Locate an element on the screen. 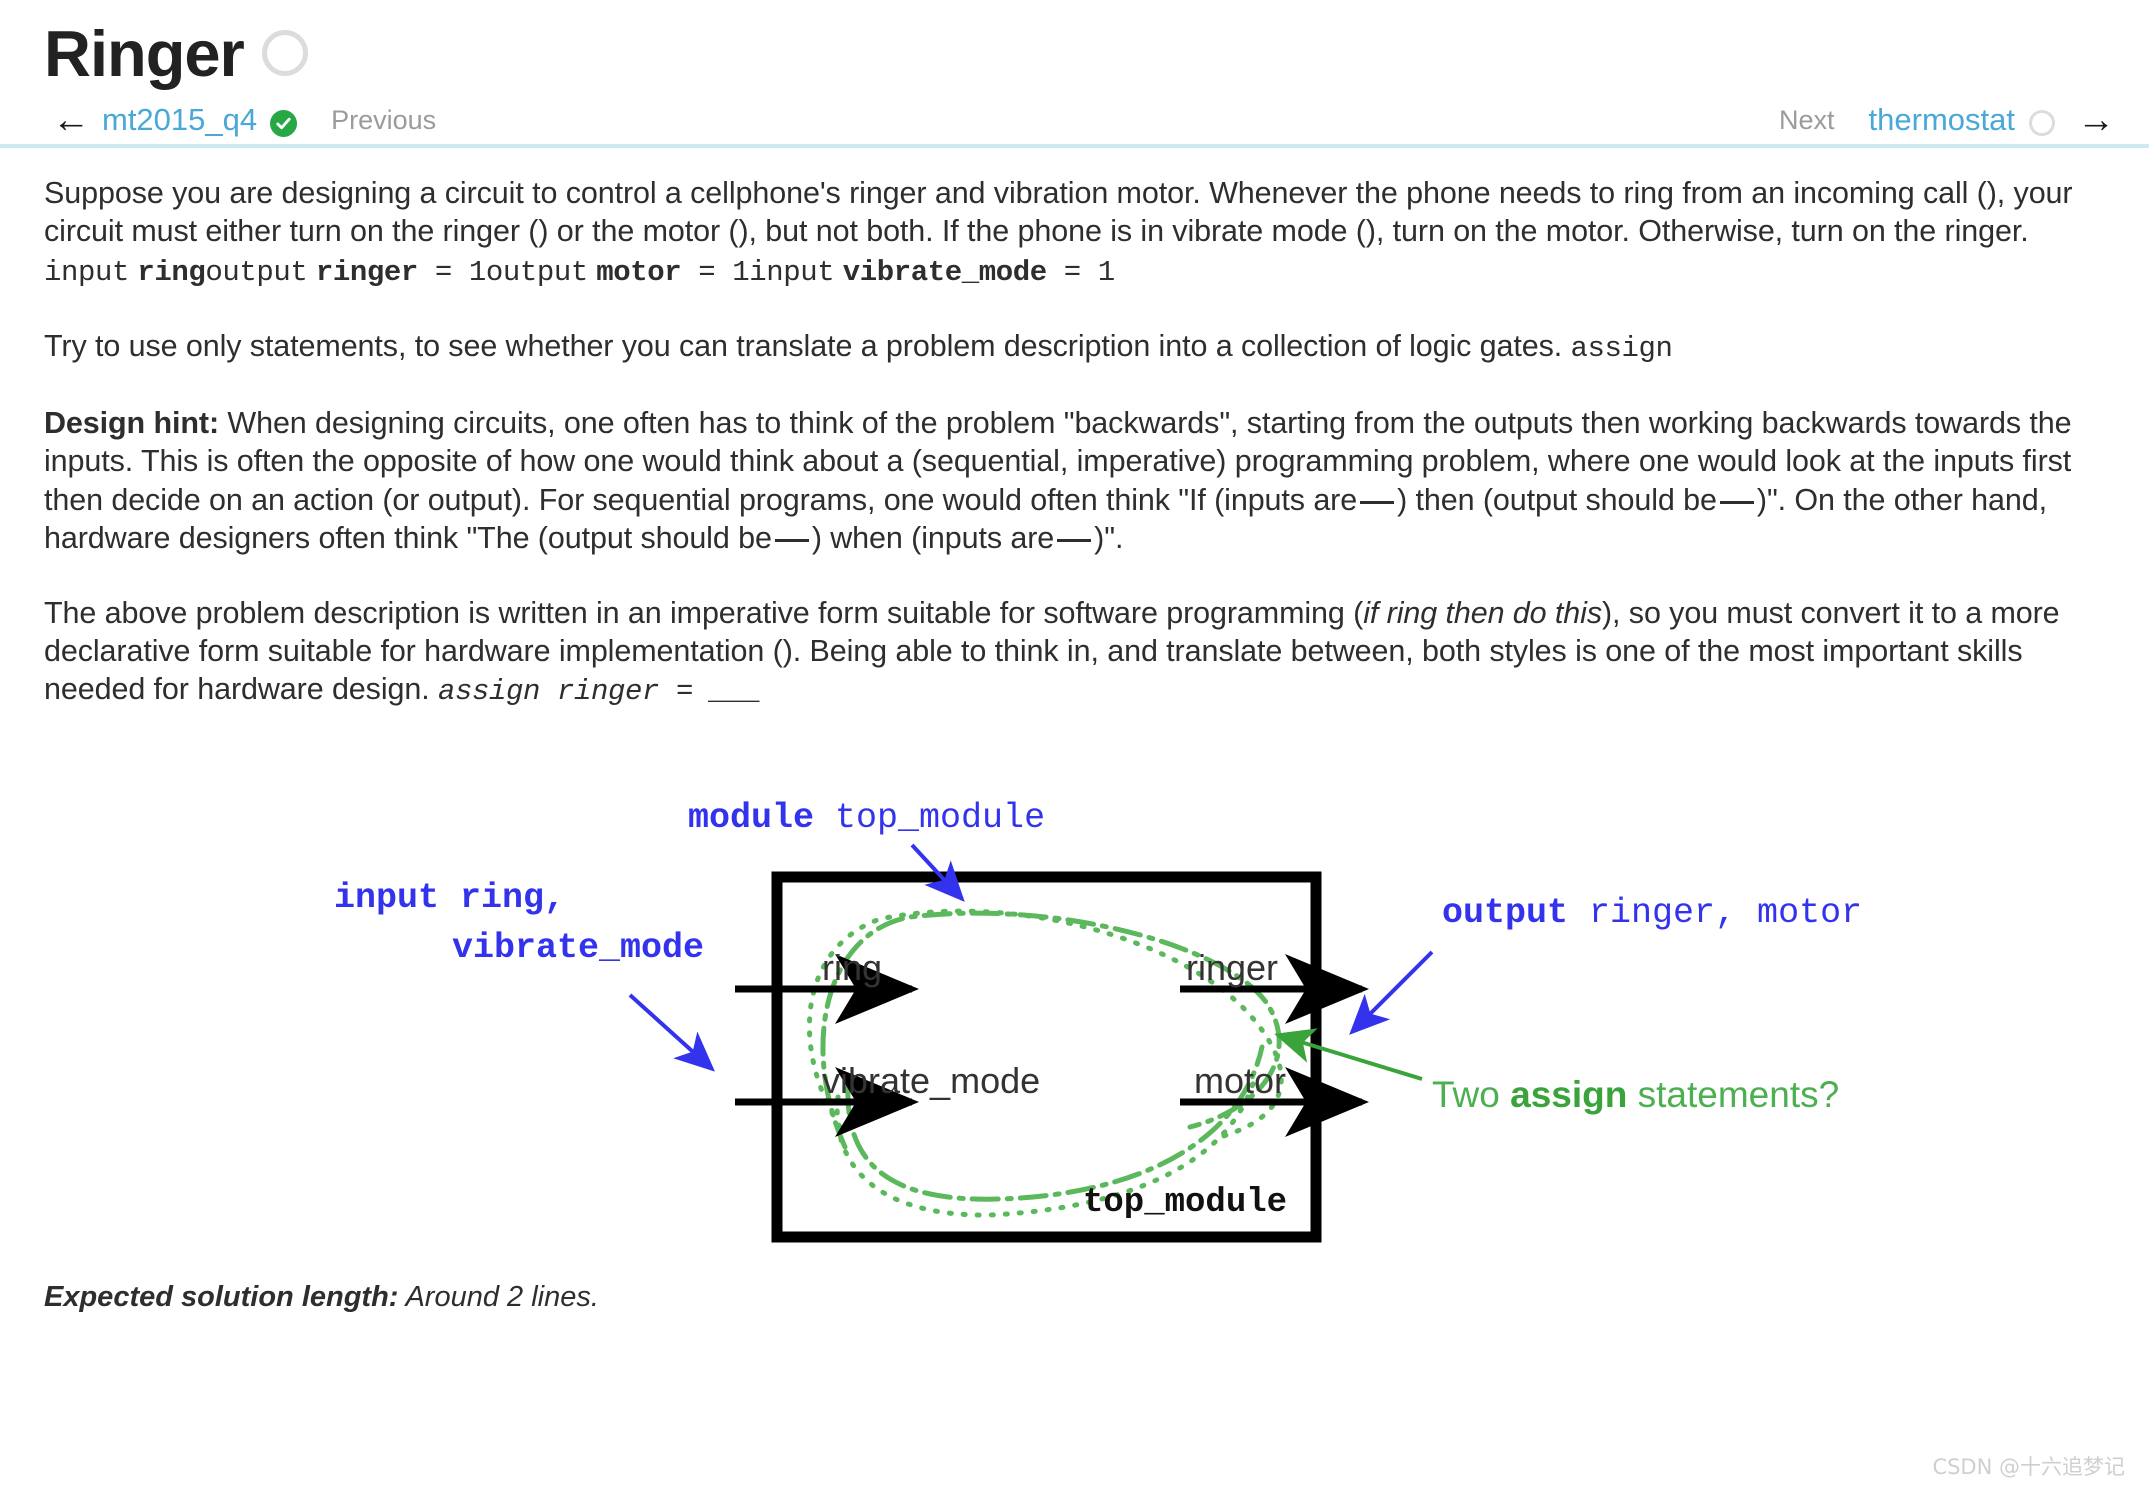  previous-nav-group: ← mt2015_q4 Previous is located at coordinates (255, 120).